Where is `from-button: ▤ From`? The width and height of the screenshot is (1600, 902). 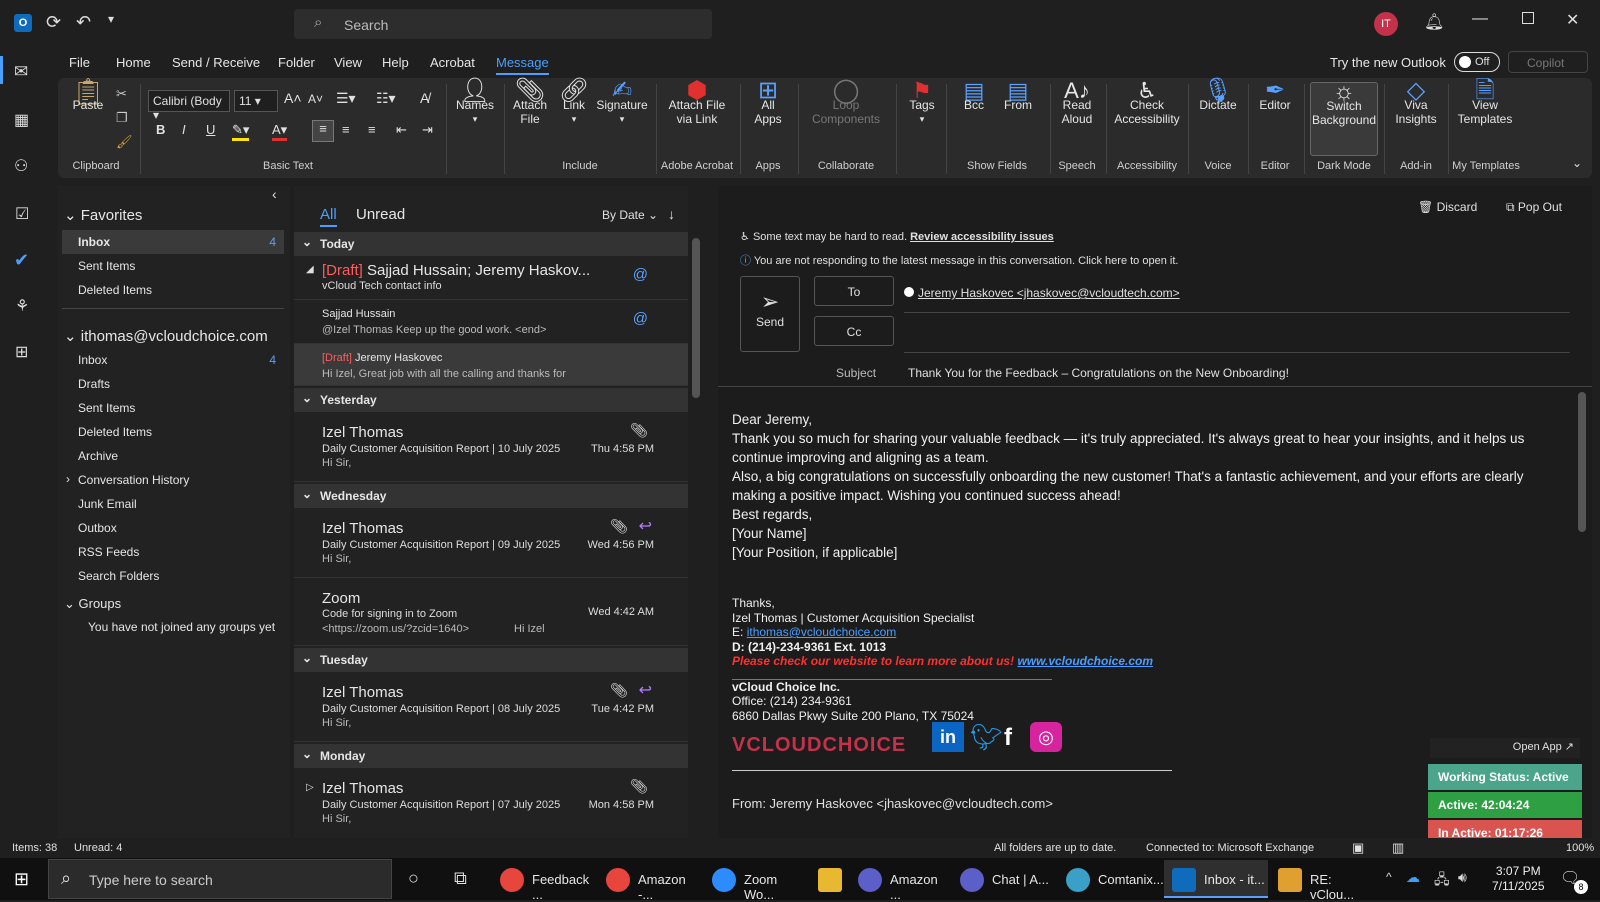
from-button: ▤ From is located at coordinates (1018, 96).